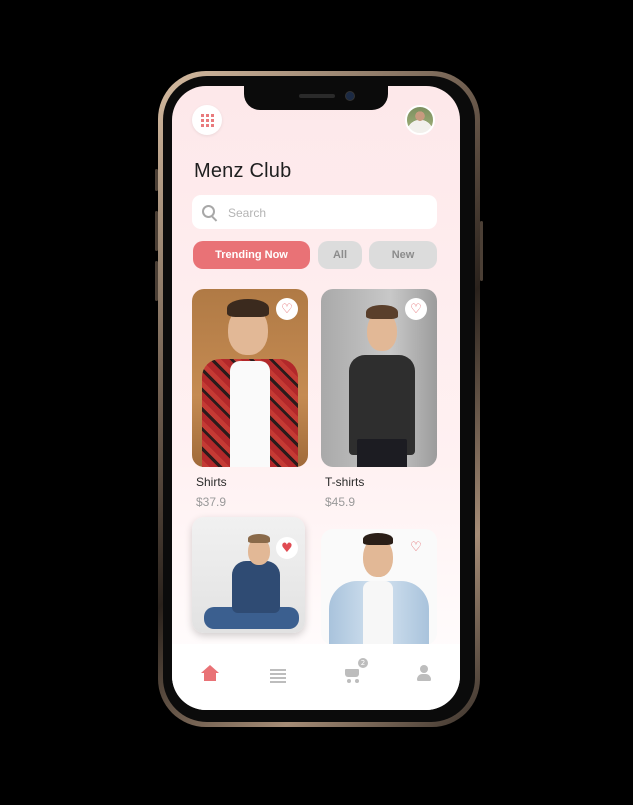 The width and height of the screenshot is (633, 805). What do you see at coordinates (280, 676) in the screenshot?
I see `list-icon` at bounding box center [280, 676].